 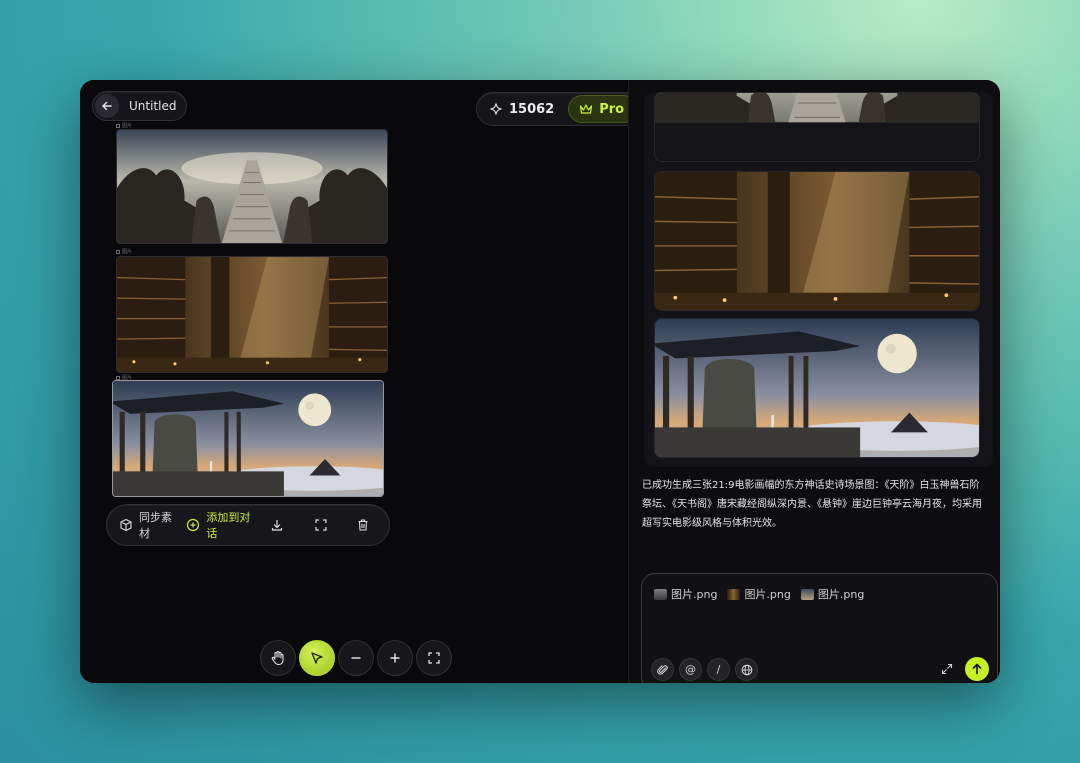 I want to click on add-to-chat-button: 添加到对话, so click(x=218, y=525).